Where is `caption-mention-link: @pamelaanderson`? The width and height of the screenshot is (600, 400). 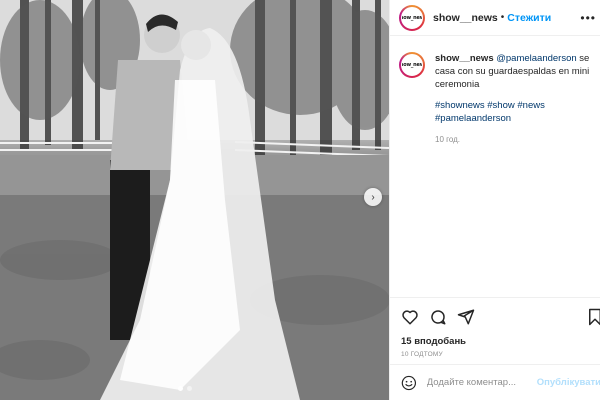
caption-mention-link: @pamelaanderson is located at coordinates (536, 58).